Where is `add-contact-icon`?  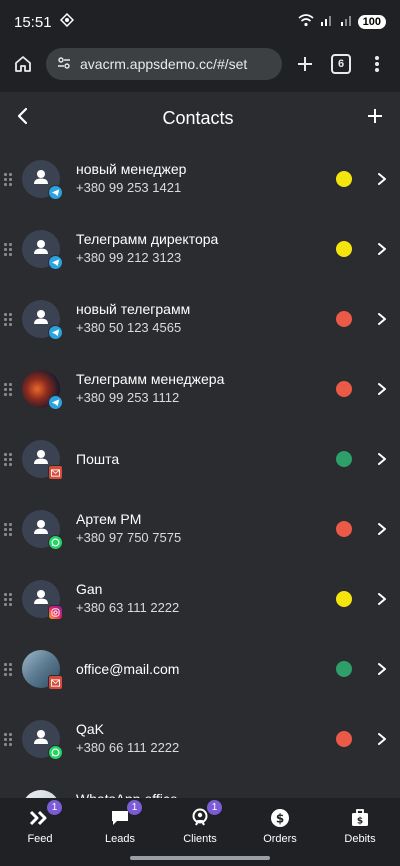 add-contact-icon is located at coordinates (375, 118).